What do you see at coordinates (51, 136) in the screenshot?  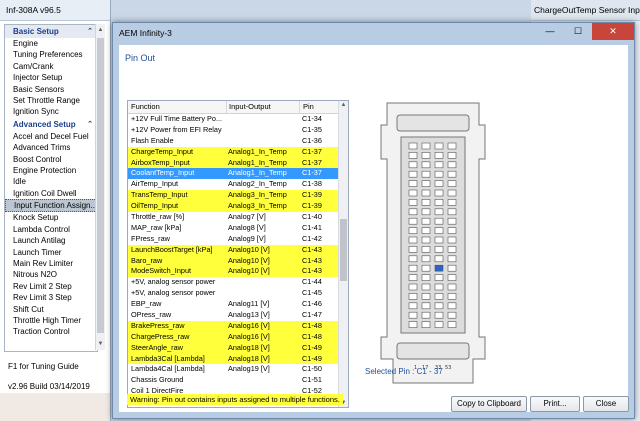 I see `tree-item: Accel and Decel Fuel` at bounding box center [51, 136].